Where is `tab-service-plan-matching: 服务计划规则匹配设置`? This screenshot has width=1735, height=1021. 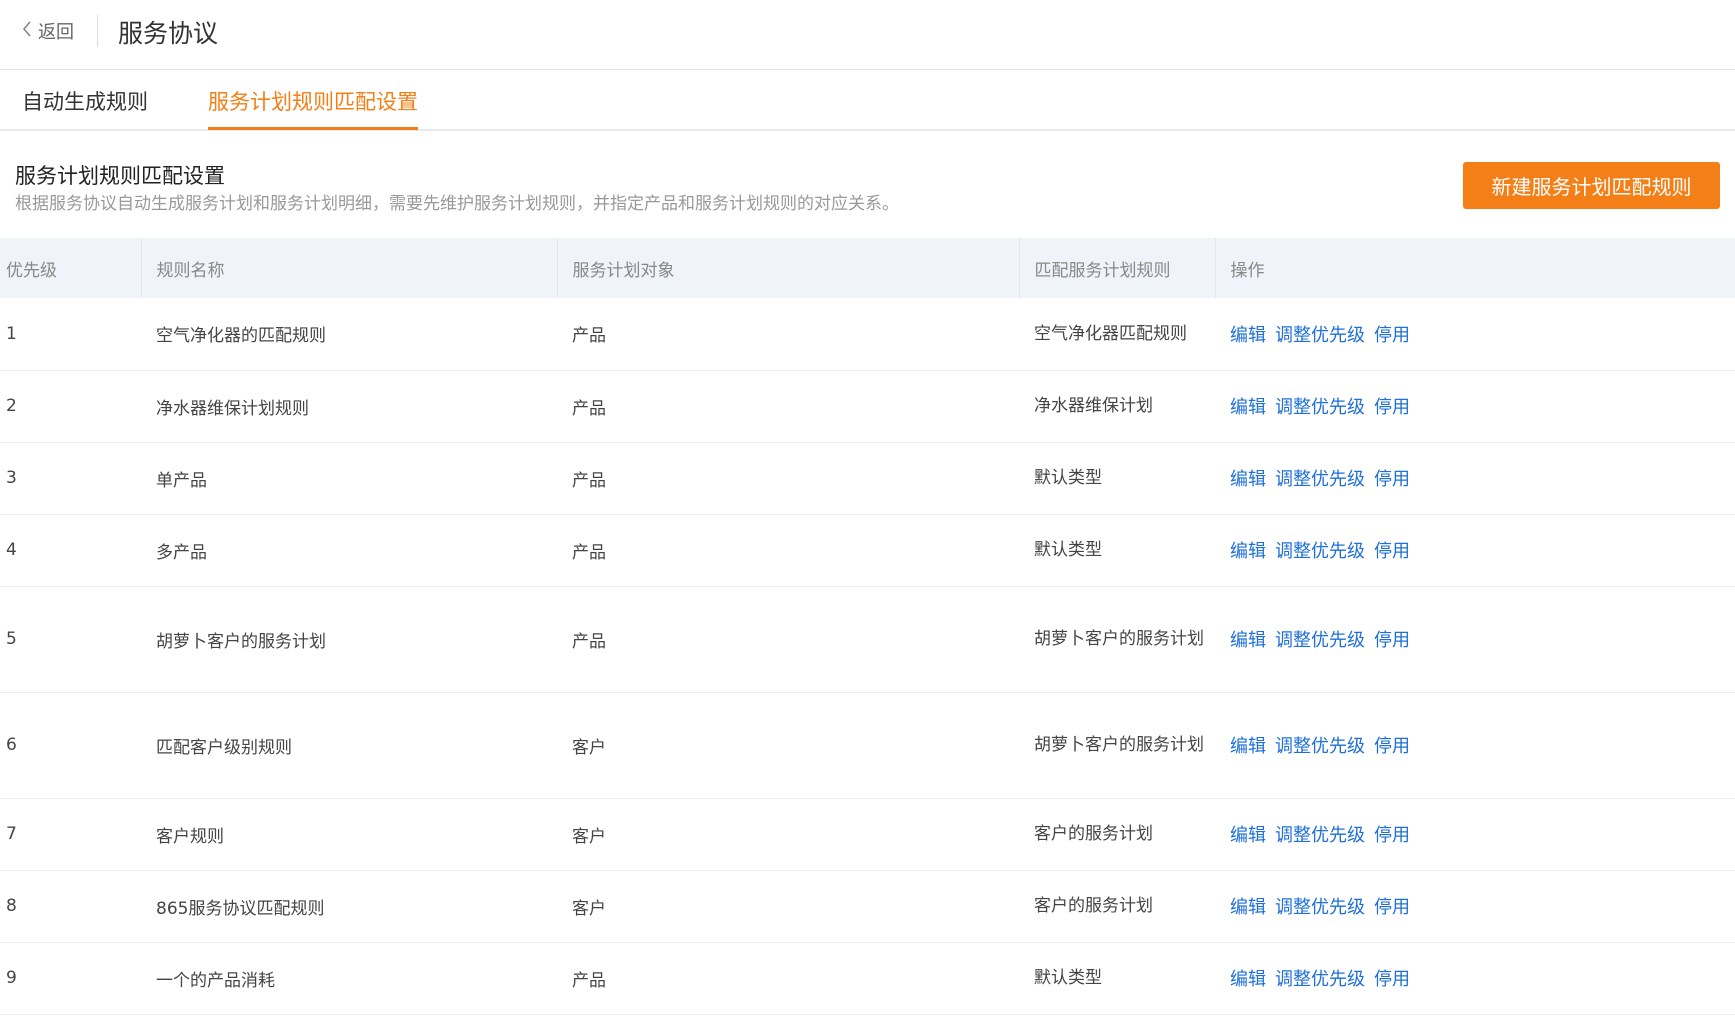
tab-service-plan-matching: 服务计划规则匹配设置 is located at coordinates (313, 108).